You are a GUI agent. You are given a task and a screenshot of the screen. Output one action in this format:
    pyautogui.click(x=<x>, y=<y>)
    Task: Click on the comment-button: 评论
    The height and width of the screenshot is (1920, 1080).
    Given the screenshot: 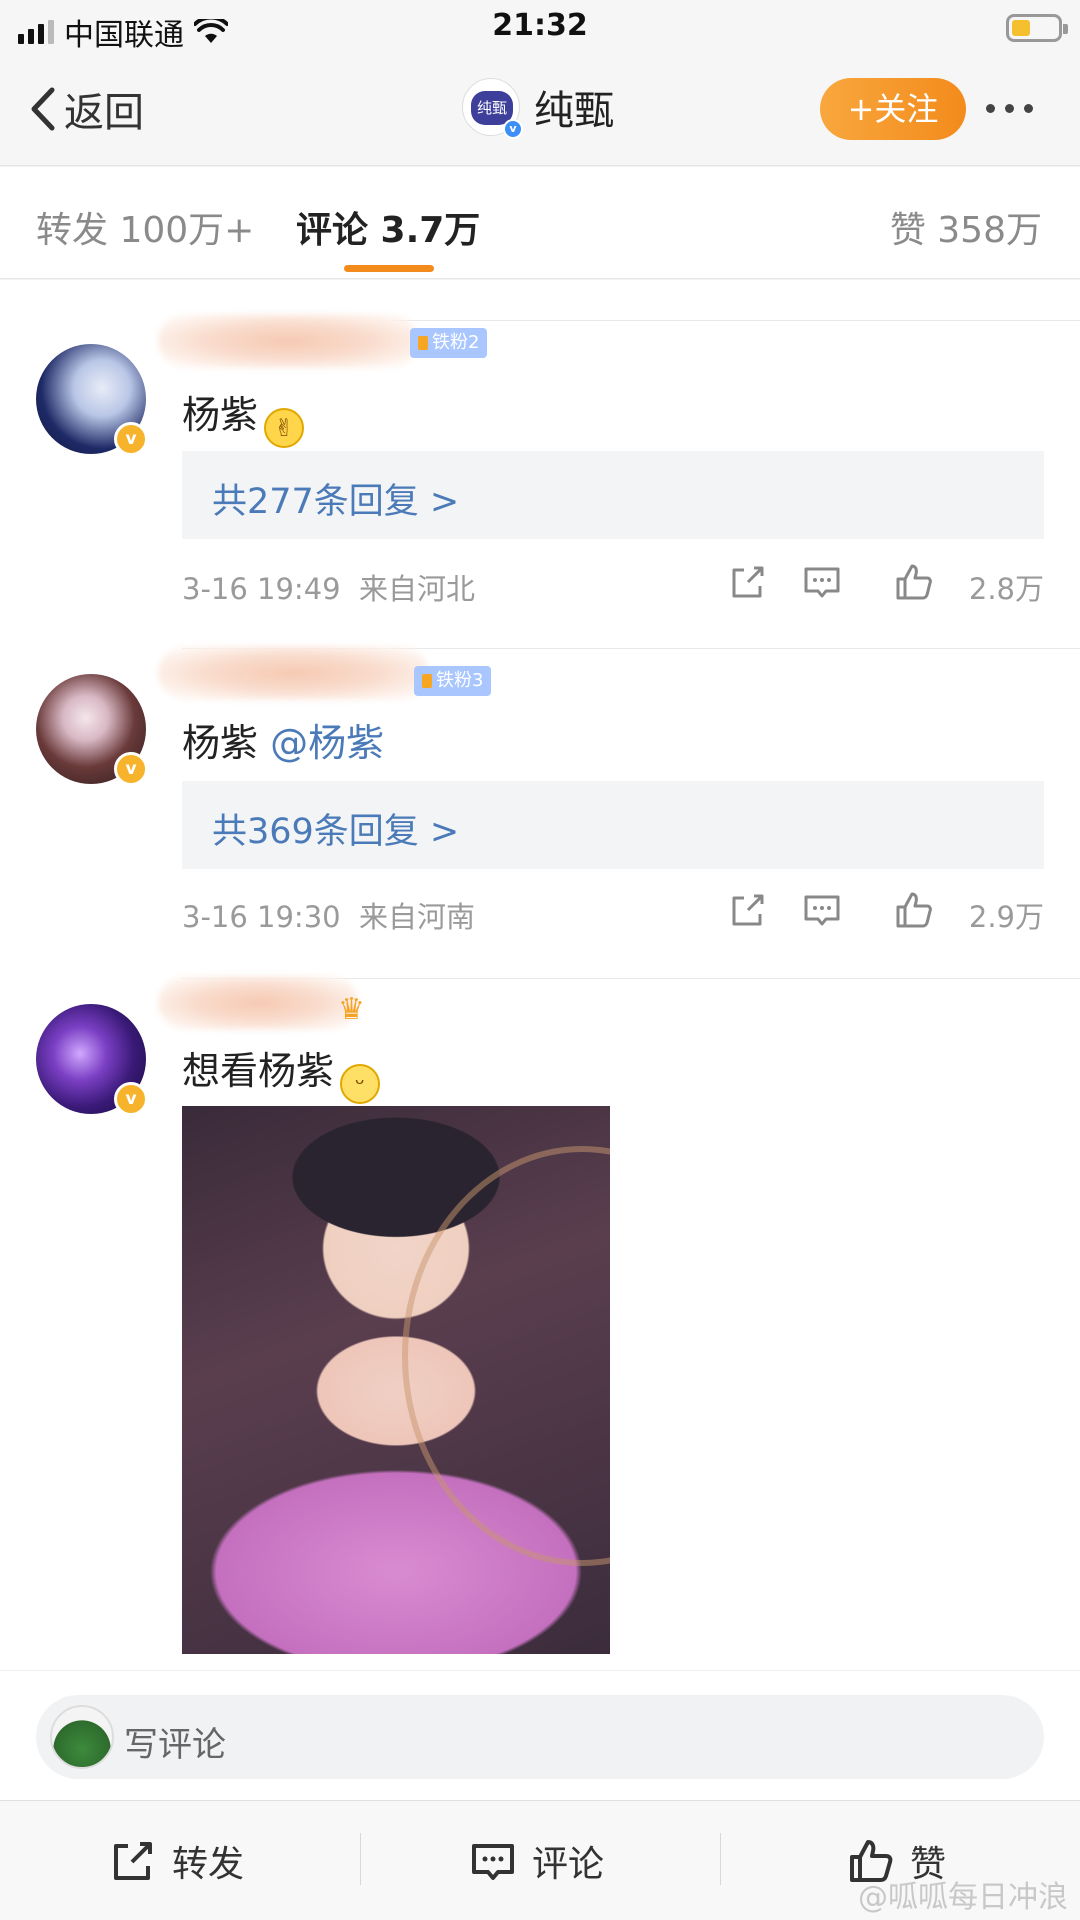 What is the action you would take?
    pyautogui.click(x=537, y=1861)
    